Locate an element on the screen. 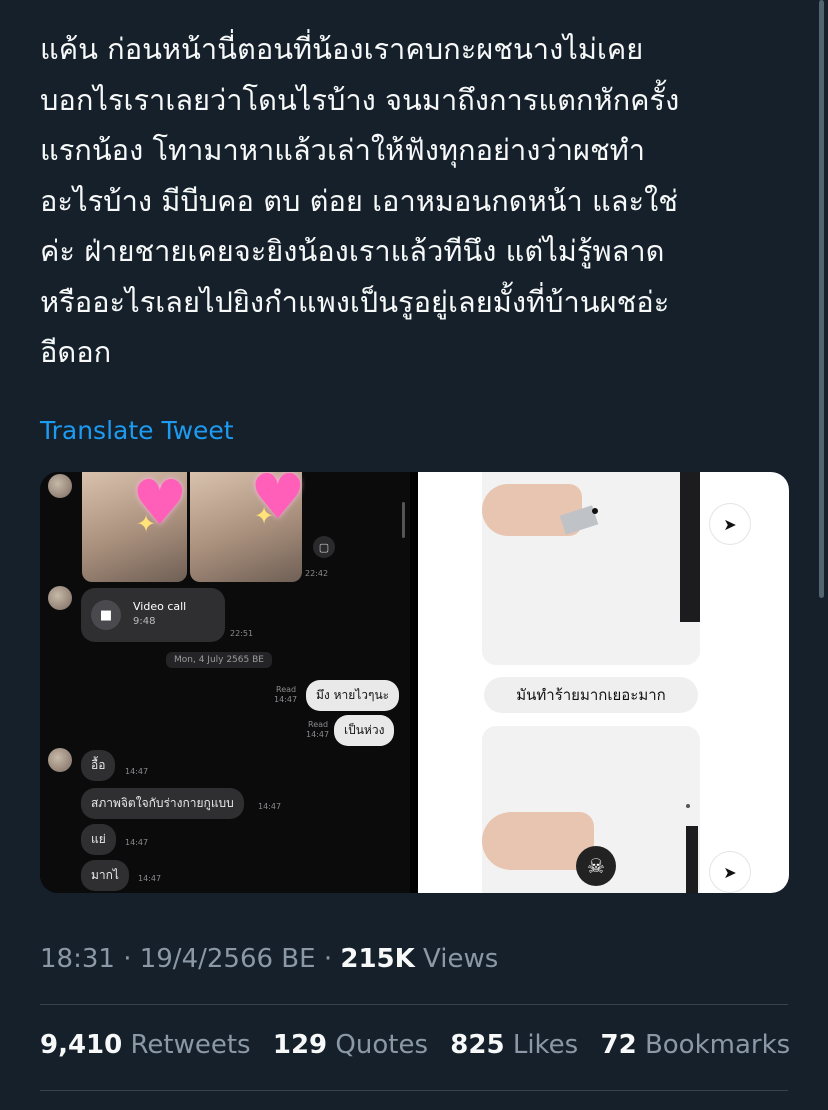 Image resolution: width=828 pixels, height=1110 pixels. translate-tweet-link: Translate Tweet is located at coordinates (137, 430).